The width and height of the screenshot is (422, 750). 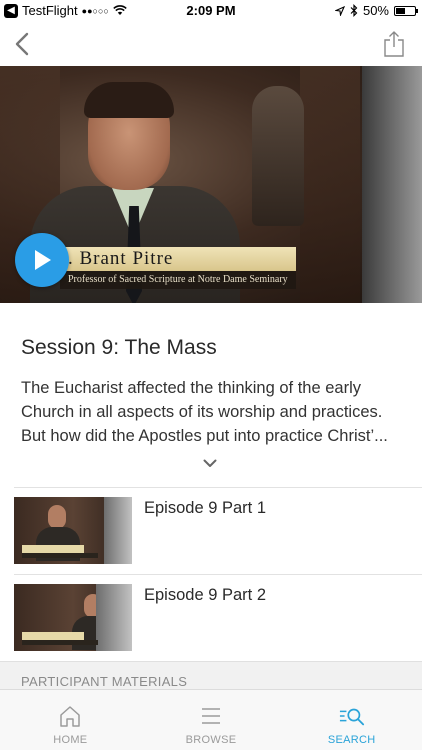 I want to click on play-icon, so click(x=43, y=260).